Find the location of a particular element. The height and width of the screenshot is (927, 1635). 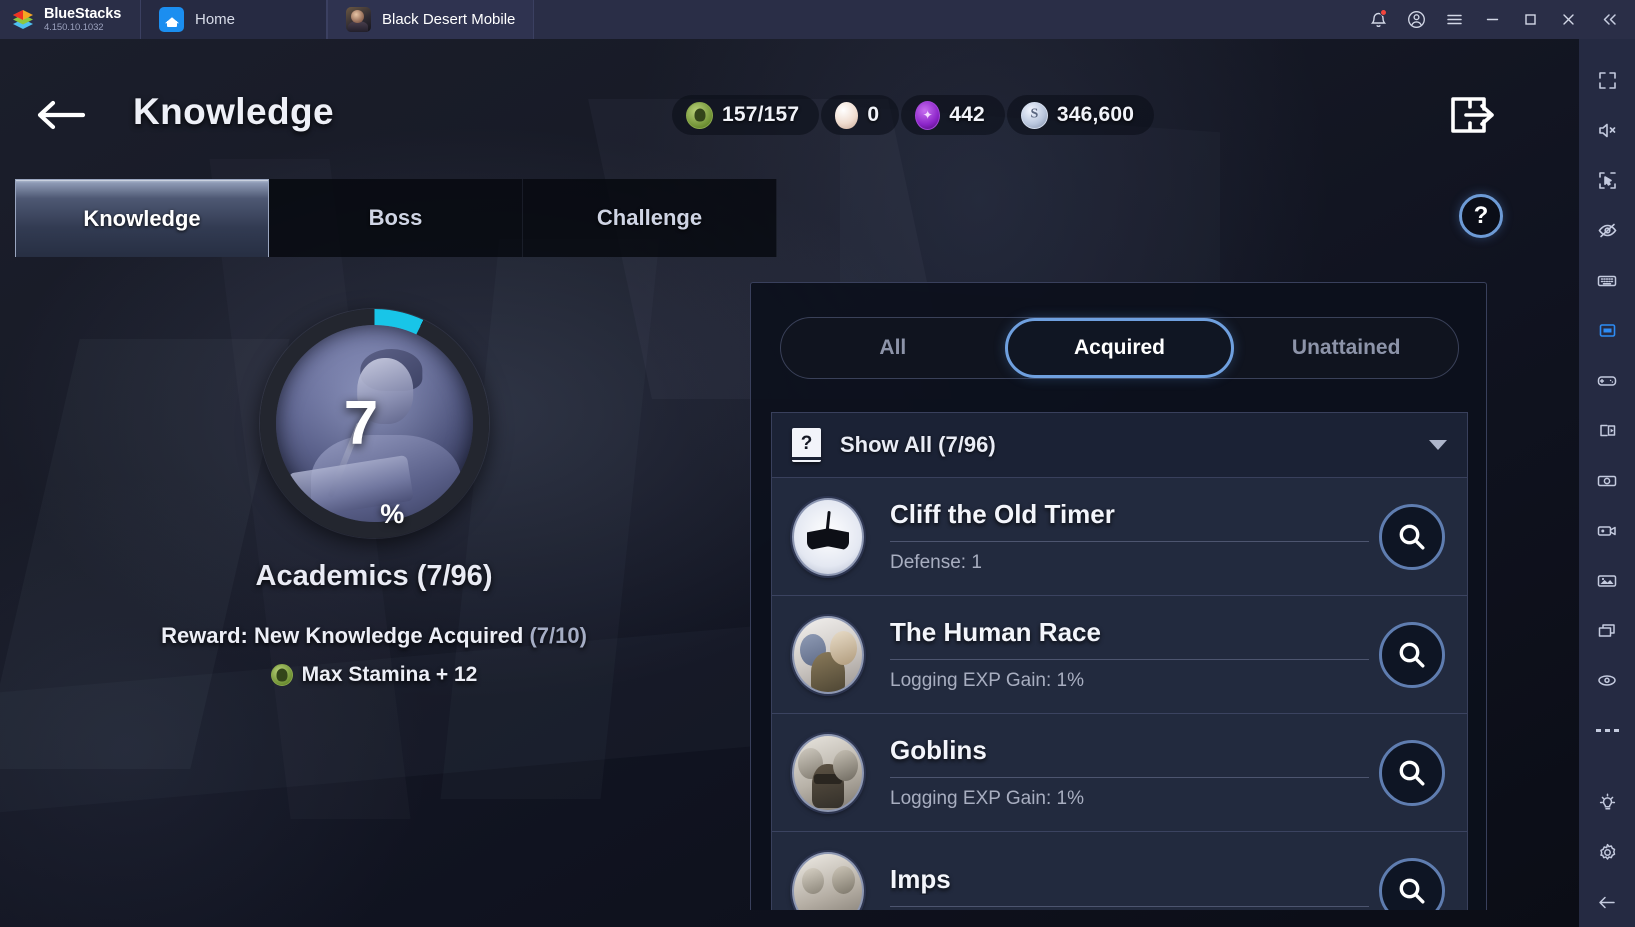

titlebar-controls is located at coordinates (1497, 19).